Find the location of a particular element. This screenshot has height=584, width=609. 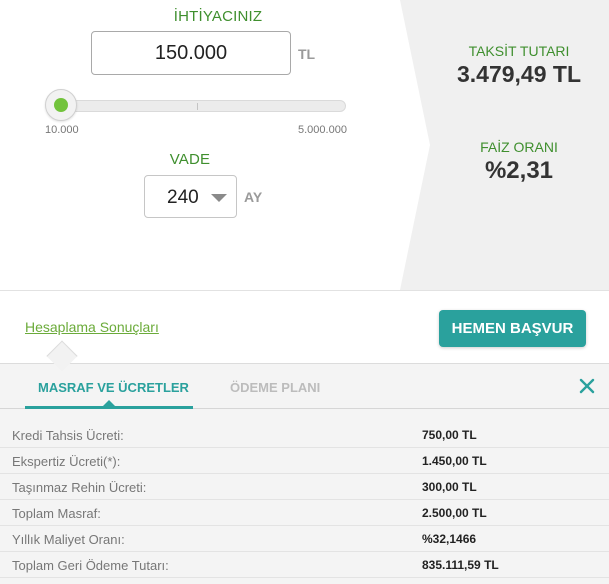

apply-now-button: HEMEN BAŞVUR is located at coordinates (512, 328).